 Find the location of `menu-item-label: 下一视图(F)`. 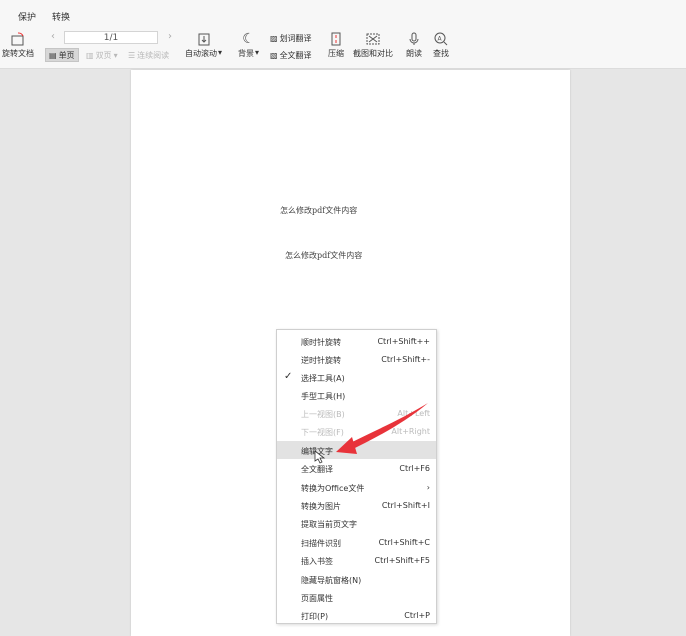

menu-item-label: 下一视图(F) is located at coordinates (322, 432).